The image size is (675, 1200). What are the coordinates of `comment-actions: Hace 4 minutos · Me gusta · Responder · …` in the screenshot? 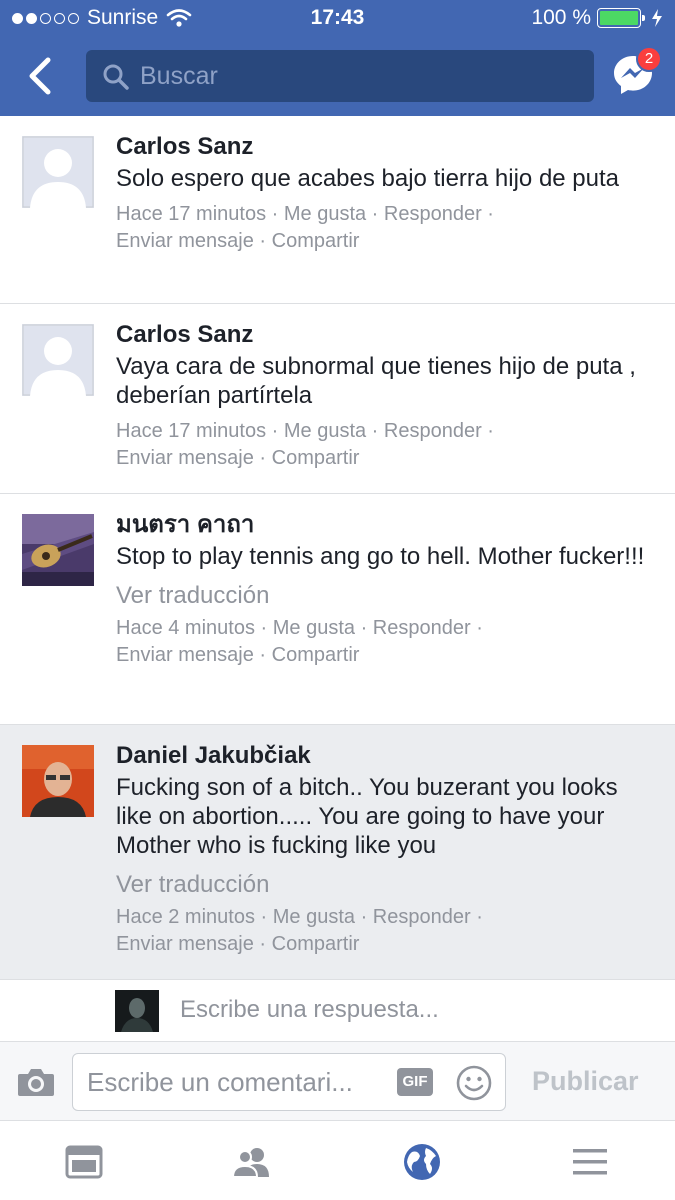 It's located at (299, 641).